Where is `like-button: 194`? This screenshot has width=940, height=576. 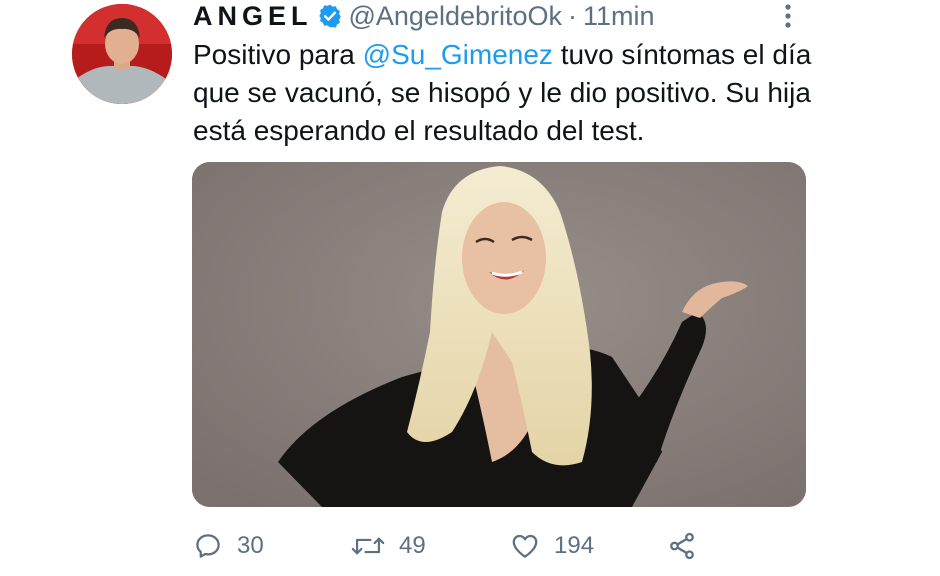
like-button: 194 is located at coordinates (552, 546).